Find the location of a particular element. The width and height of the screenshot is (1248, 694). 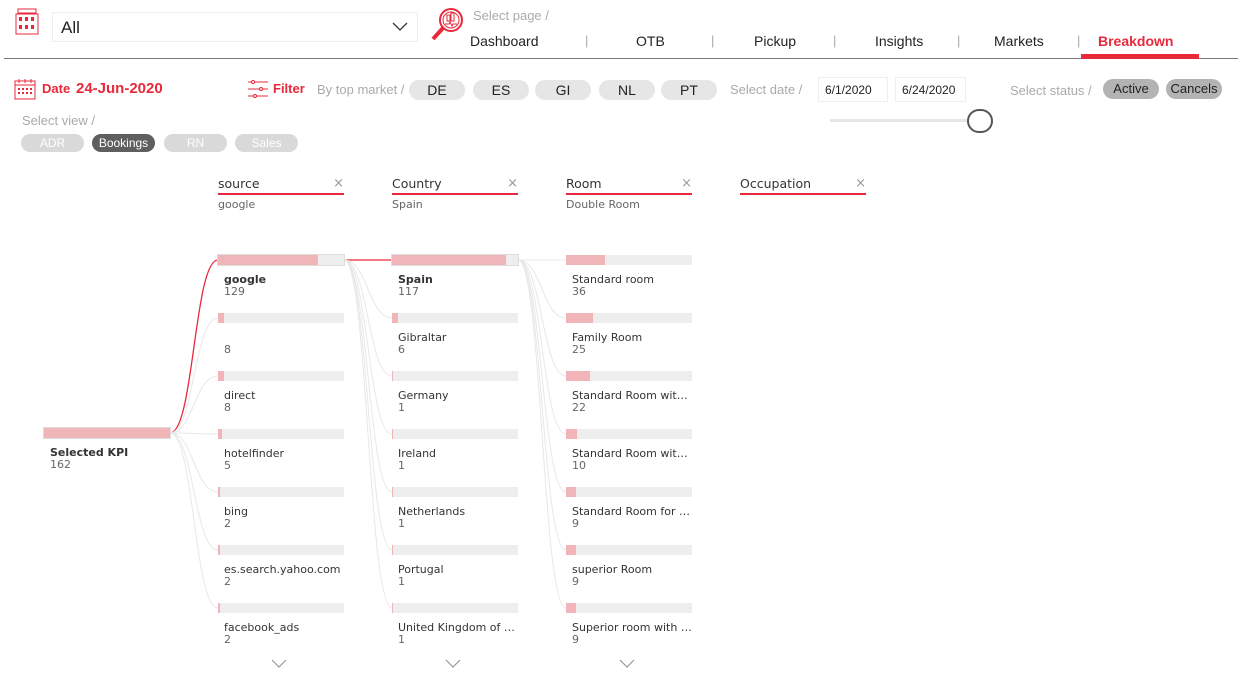

node-label: bing is located at coordinates (236, 511).